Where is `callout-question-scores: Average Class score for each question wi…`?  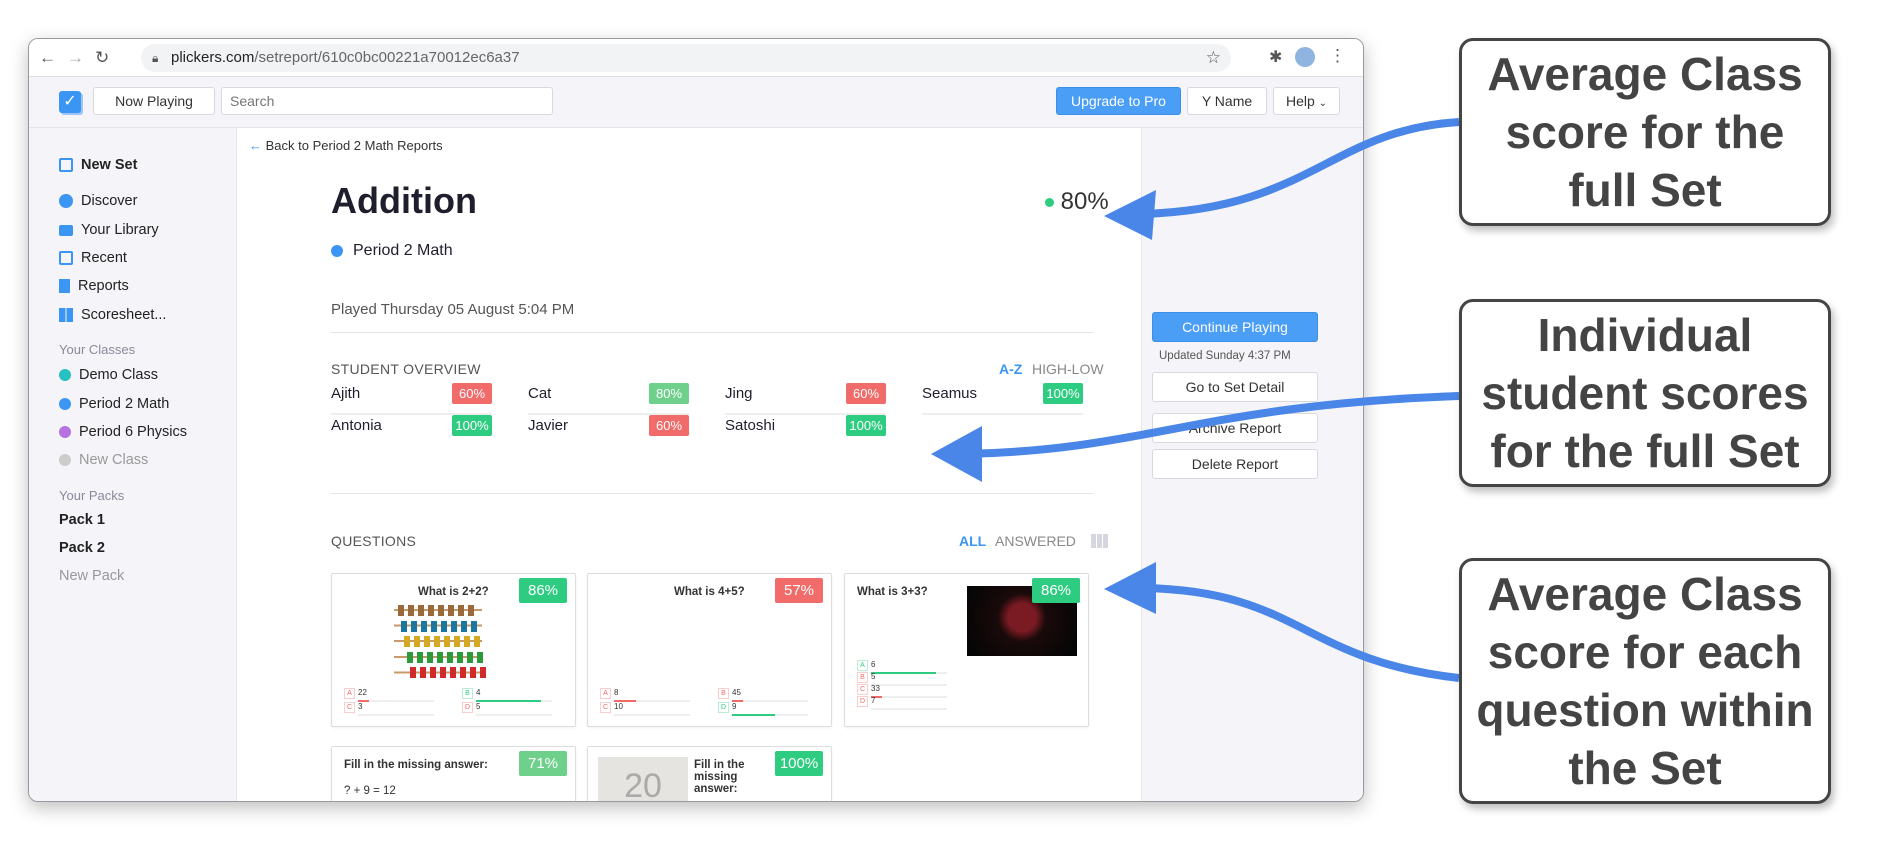 callout-question-scores: Average Class score for each question wi… is located at coordinates (1645, 681).